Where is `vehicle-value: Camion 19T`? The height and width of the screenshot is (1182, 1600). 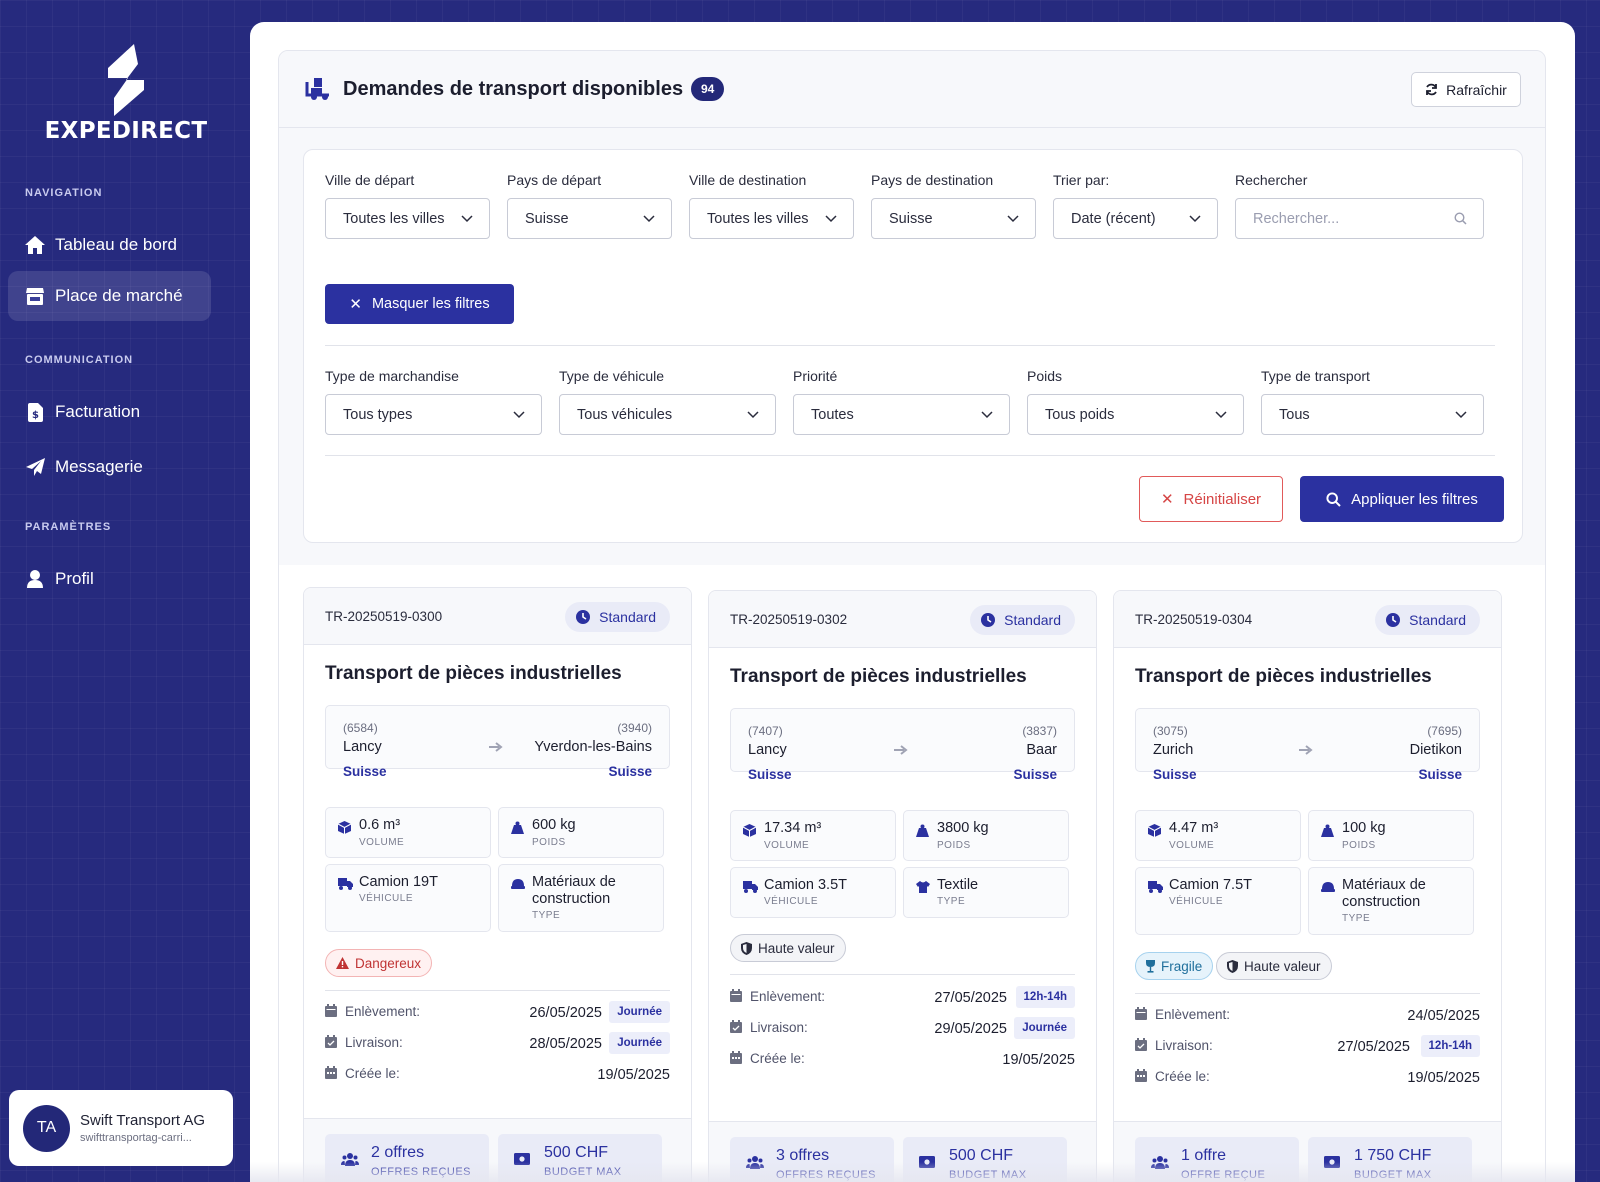 vehicle-value: Camion 19T is located at coordinates (398, 882).